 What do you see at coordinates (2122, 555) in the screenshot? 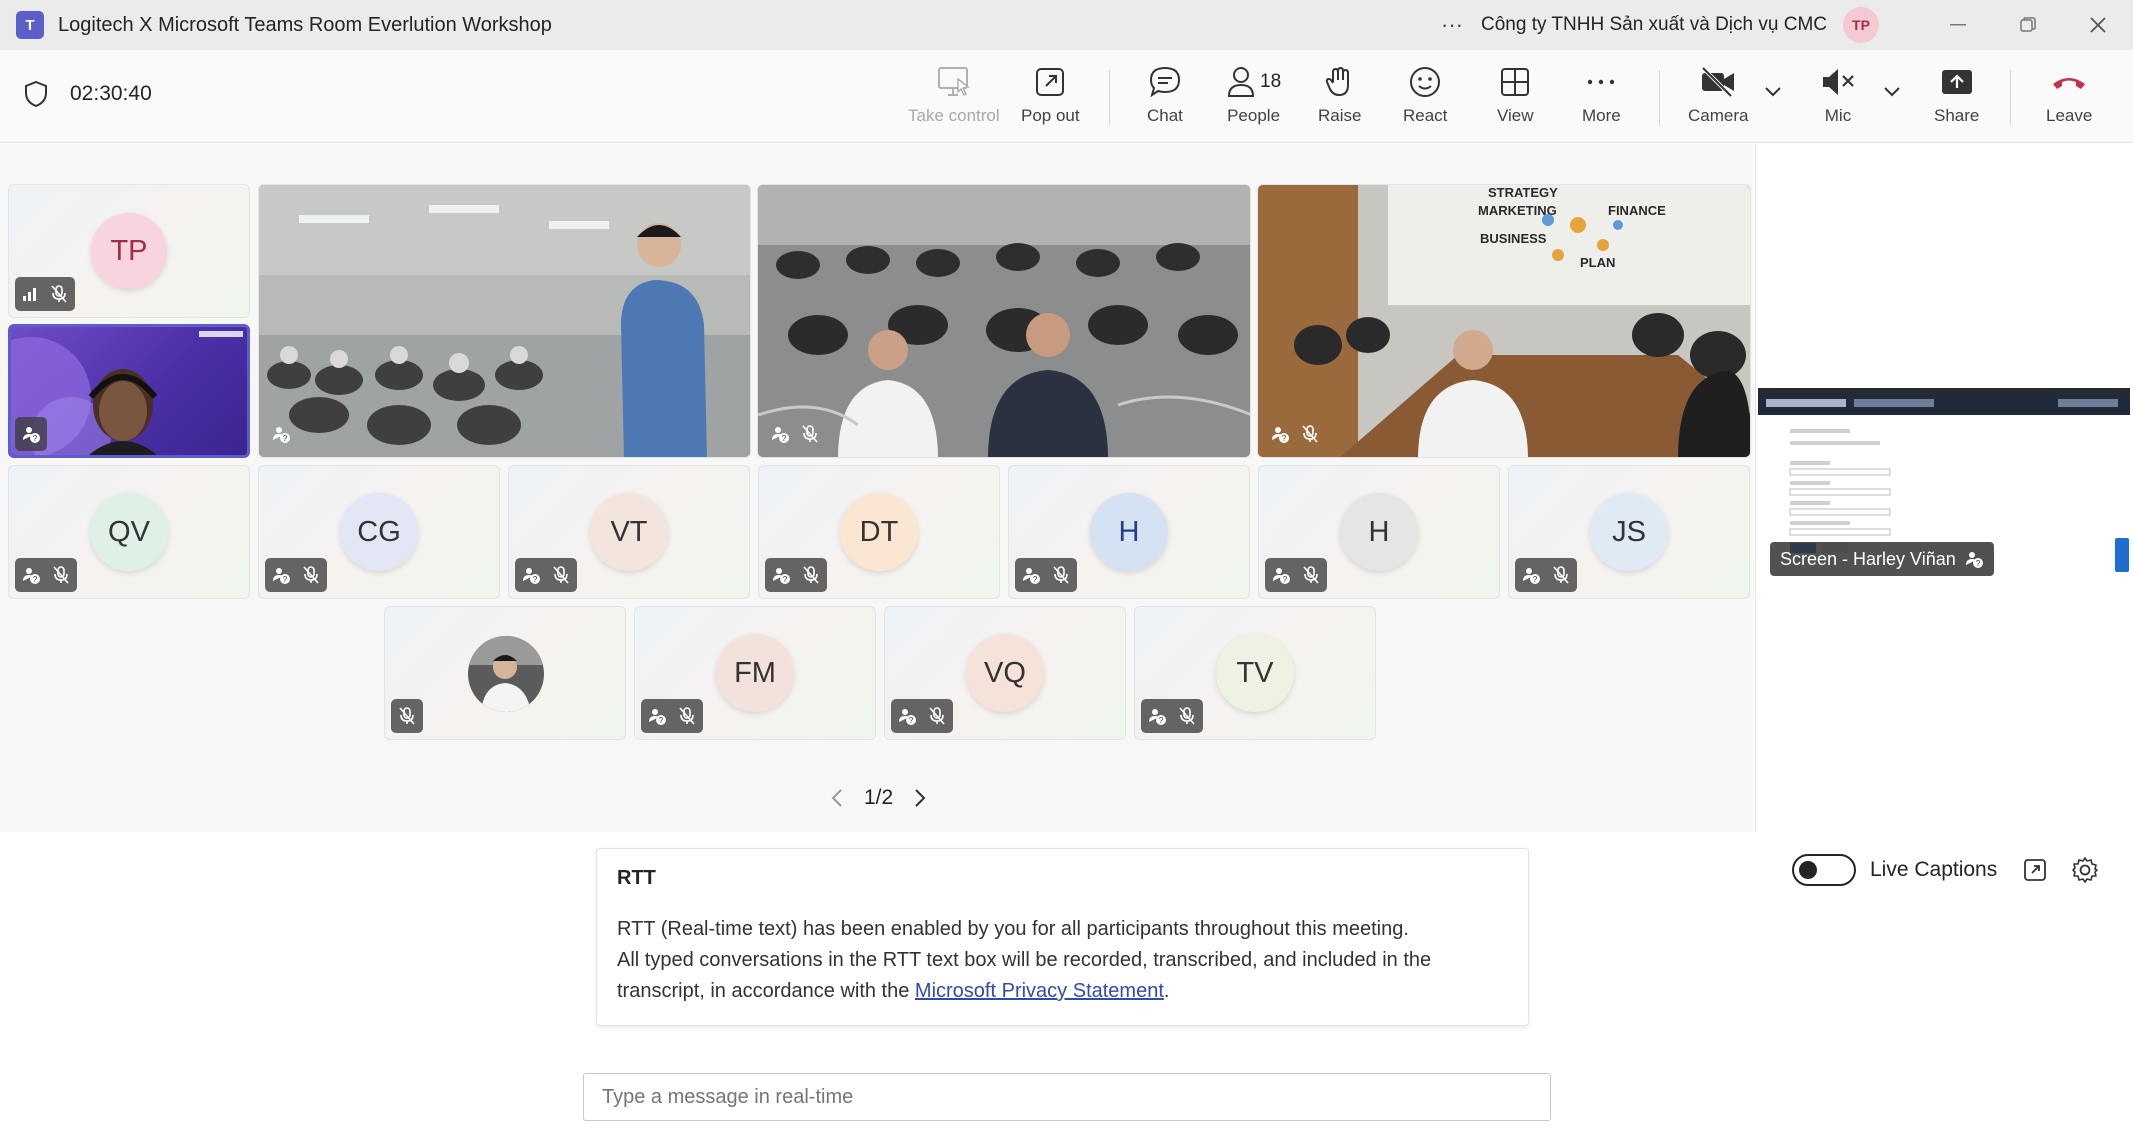
I see `panel-scroll-indicator` at bounding box center [2122, 555].